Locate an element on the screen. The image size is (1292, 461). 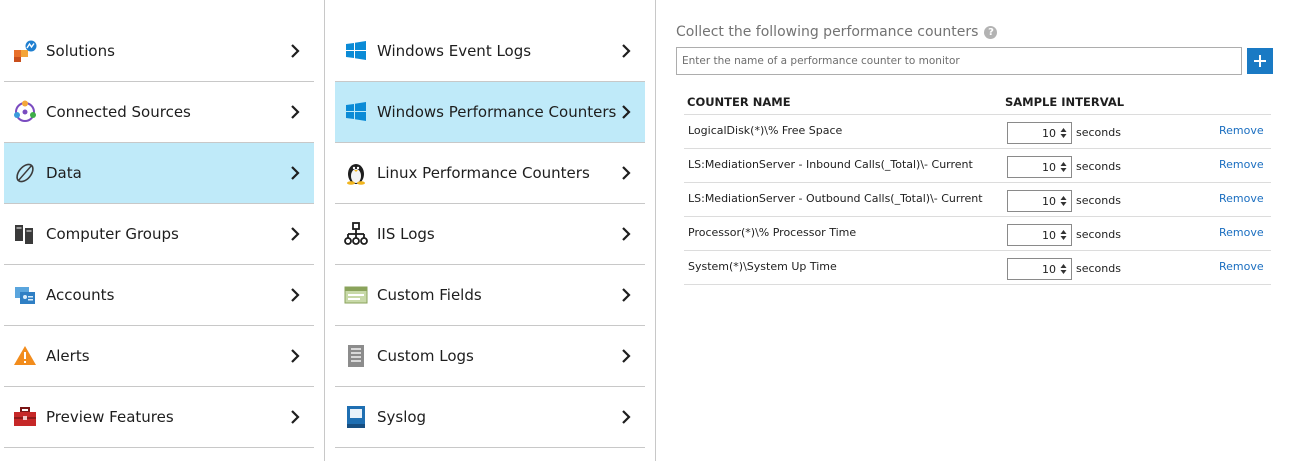
menu-item-computer-groups: Computer Groups is located at coordinates (159, 234).